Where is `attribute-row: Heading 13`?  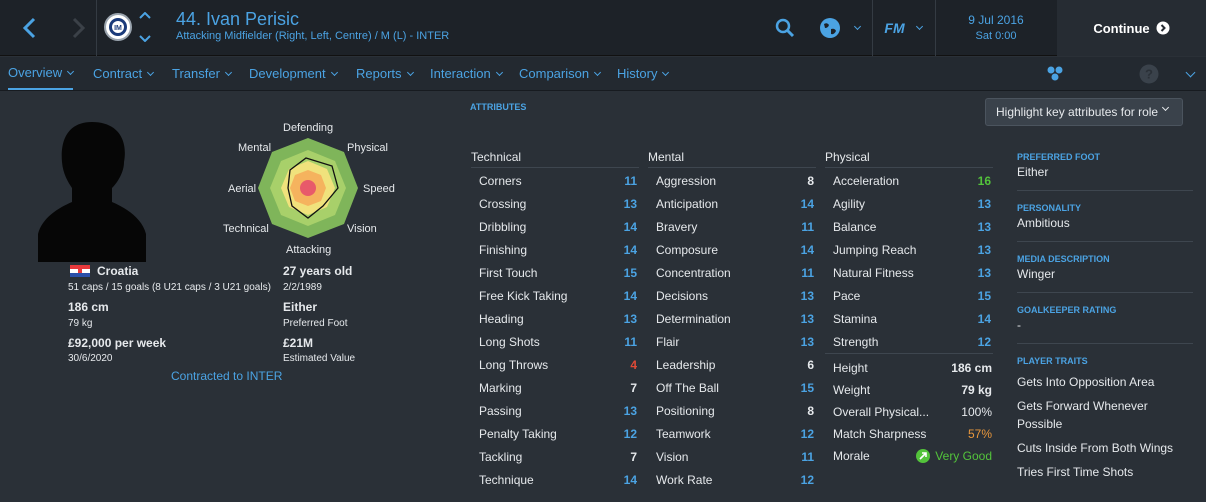 attribute-row: Heading 13 is located at coordinates (555, 318).